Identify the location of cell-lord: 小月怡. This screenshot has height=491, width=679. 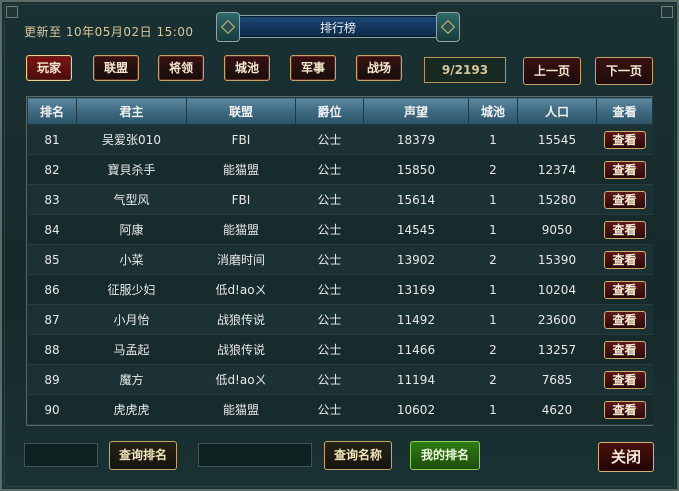
(131, 319).